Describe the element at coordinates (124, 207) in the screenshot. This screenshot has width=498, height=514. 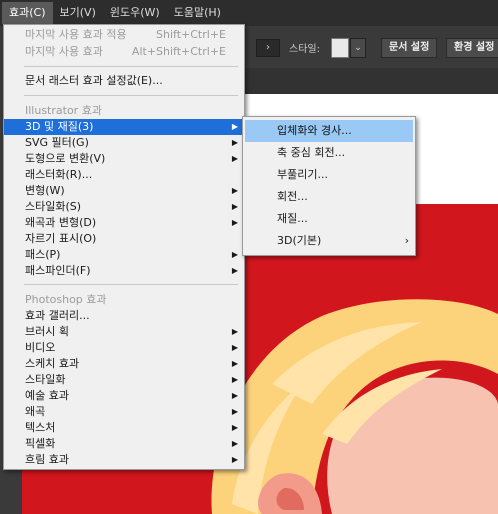
I see `menu-item-stylize: 스타일화(S) ▶` at that location.